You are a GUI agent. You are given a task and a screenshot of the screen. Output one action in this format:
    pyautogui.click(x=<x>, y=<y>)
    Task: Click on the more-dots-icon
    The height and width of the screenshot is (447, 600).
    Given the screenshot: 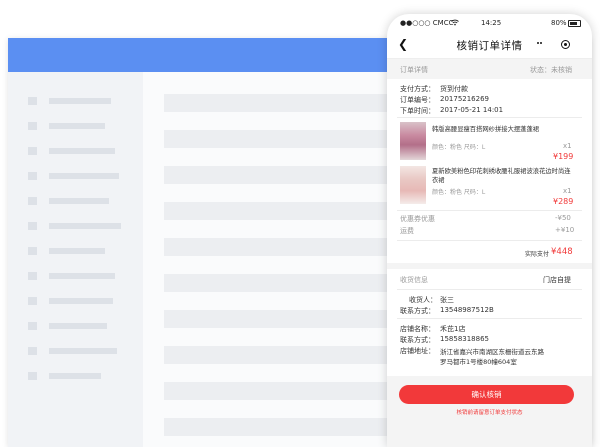 What is the action you would take?
    pyautogui.click(x=540, y=43)
    